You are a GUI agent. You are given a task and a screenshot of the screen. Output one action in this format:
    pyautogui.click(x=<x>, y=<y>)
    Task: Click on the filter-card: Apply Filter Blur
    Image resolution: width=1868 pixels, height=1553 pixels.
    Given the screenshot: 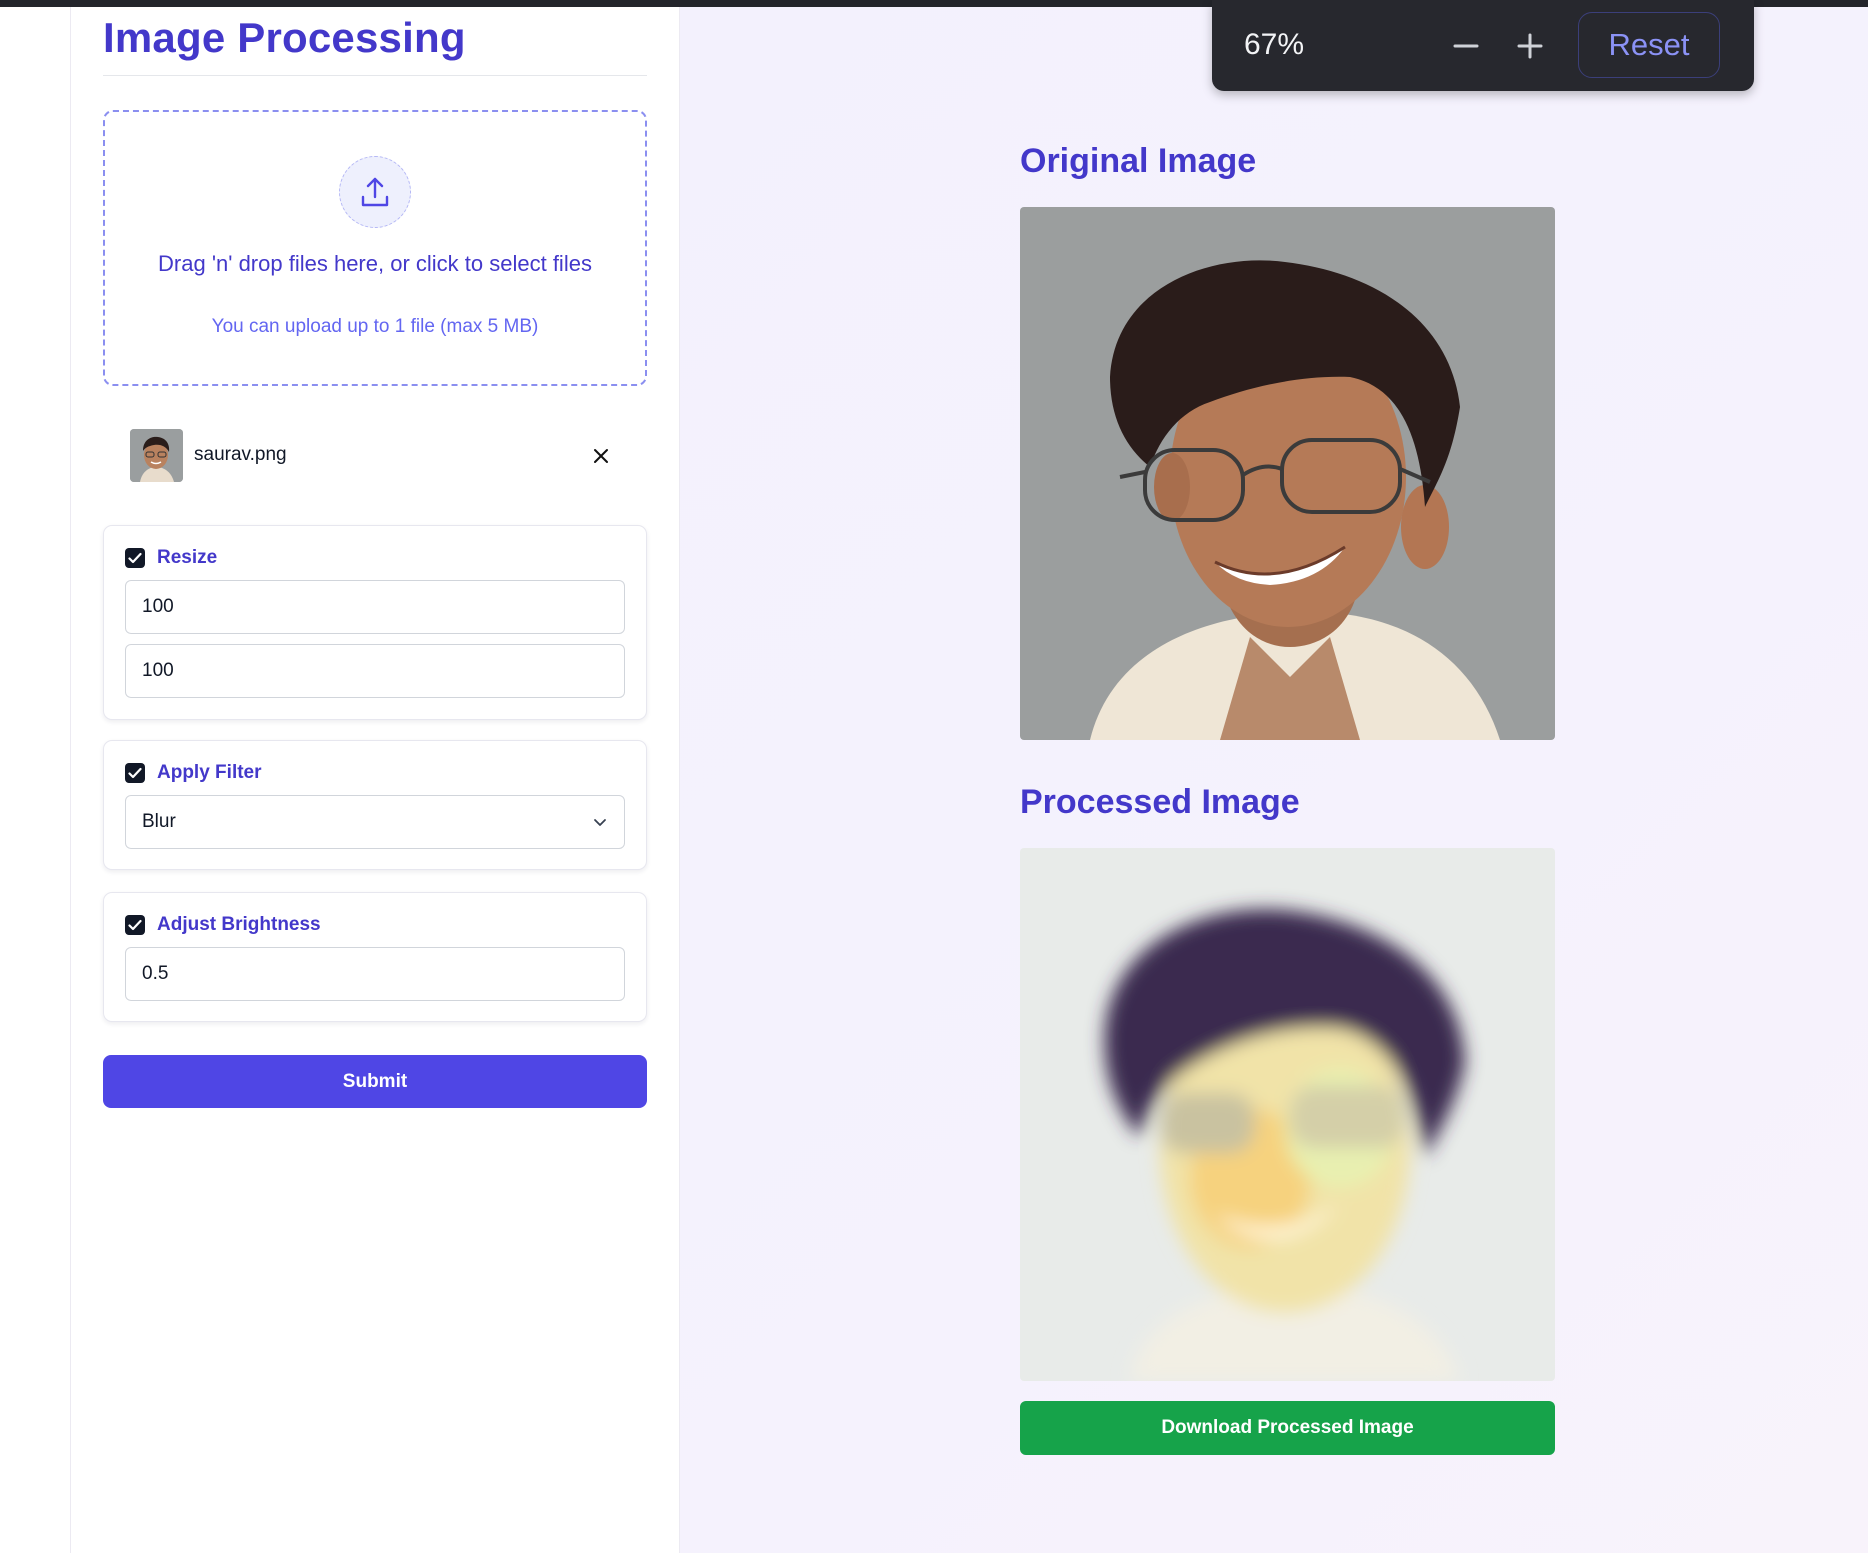 What is the action you would take?
    pyautogui.click(x=375, y=805)
    